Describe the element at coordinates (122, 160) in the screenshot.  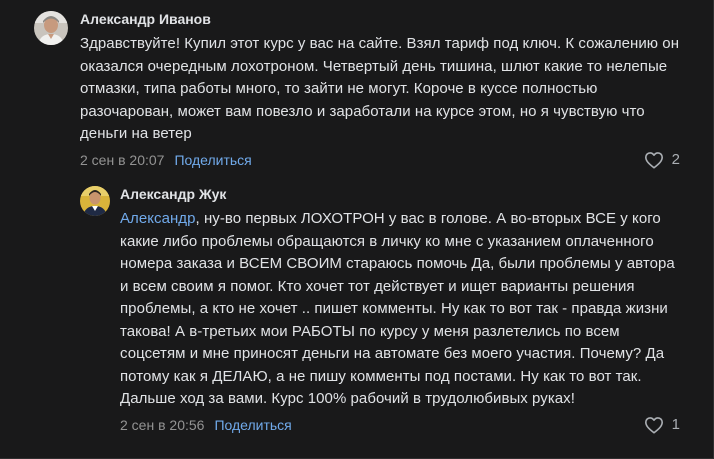
I see `comment-date: 2 сен в 20:07` at that location.